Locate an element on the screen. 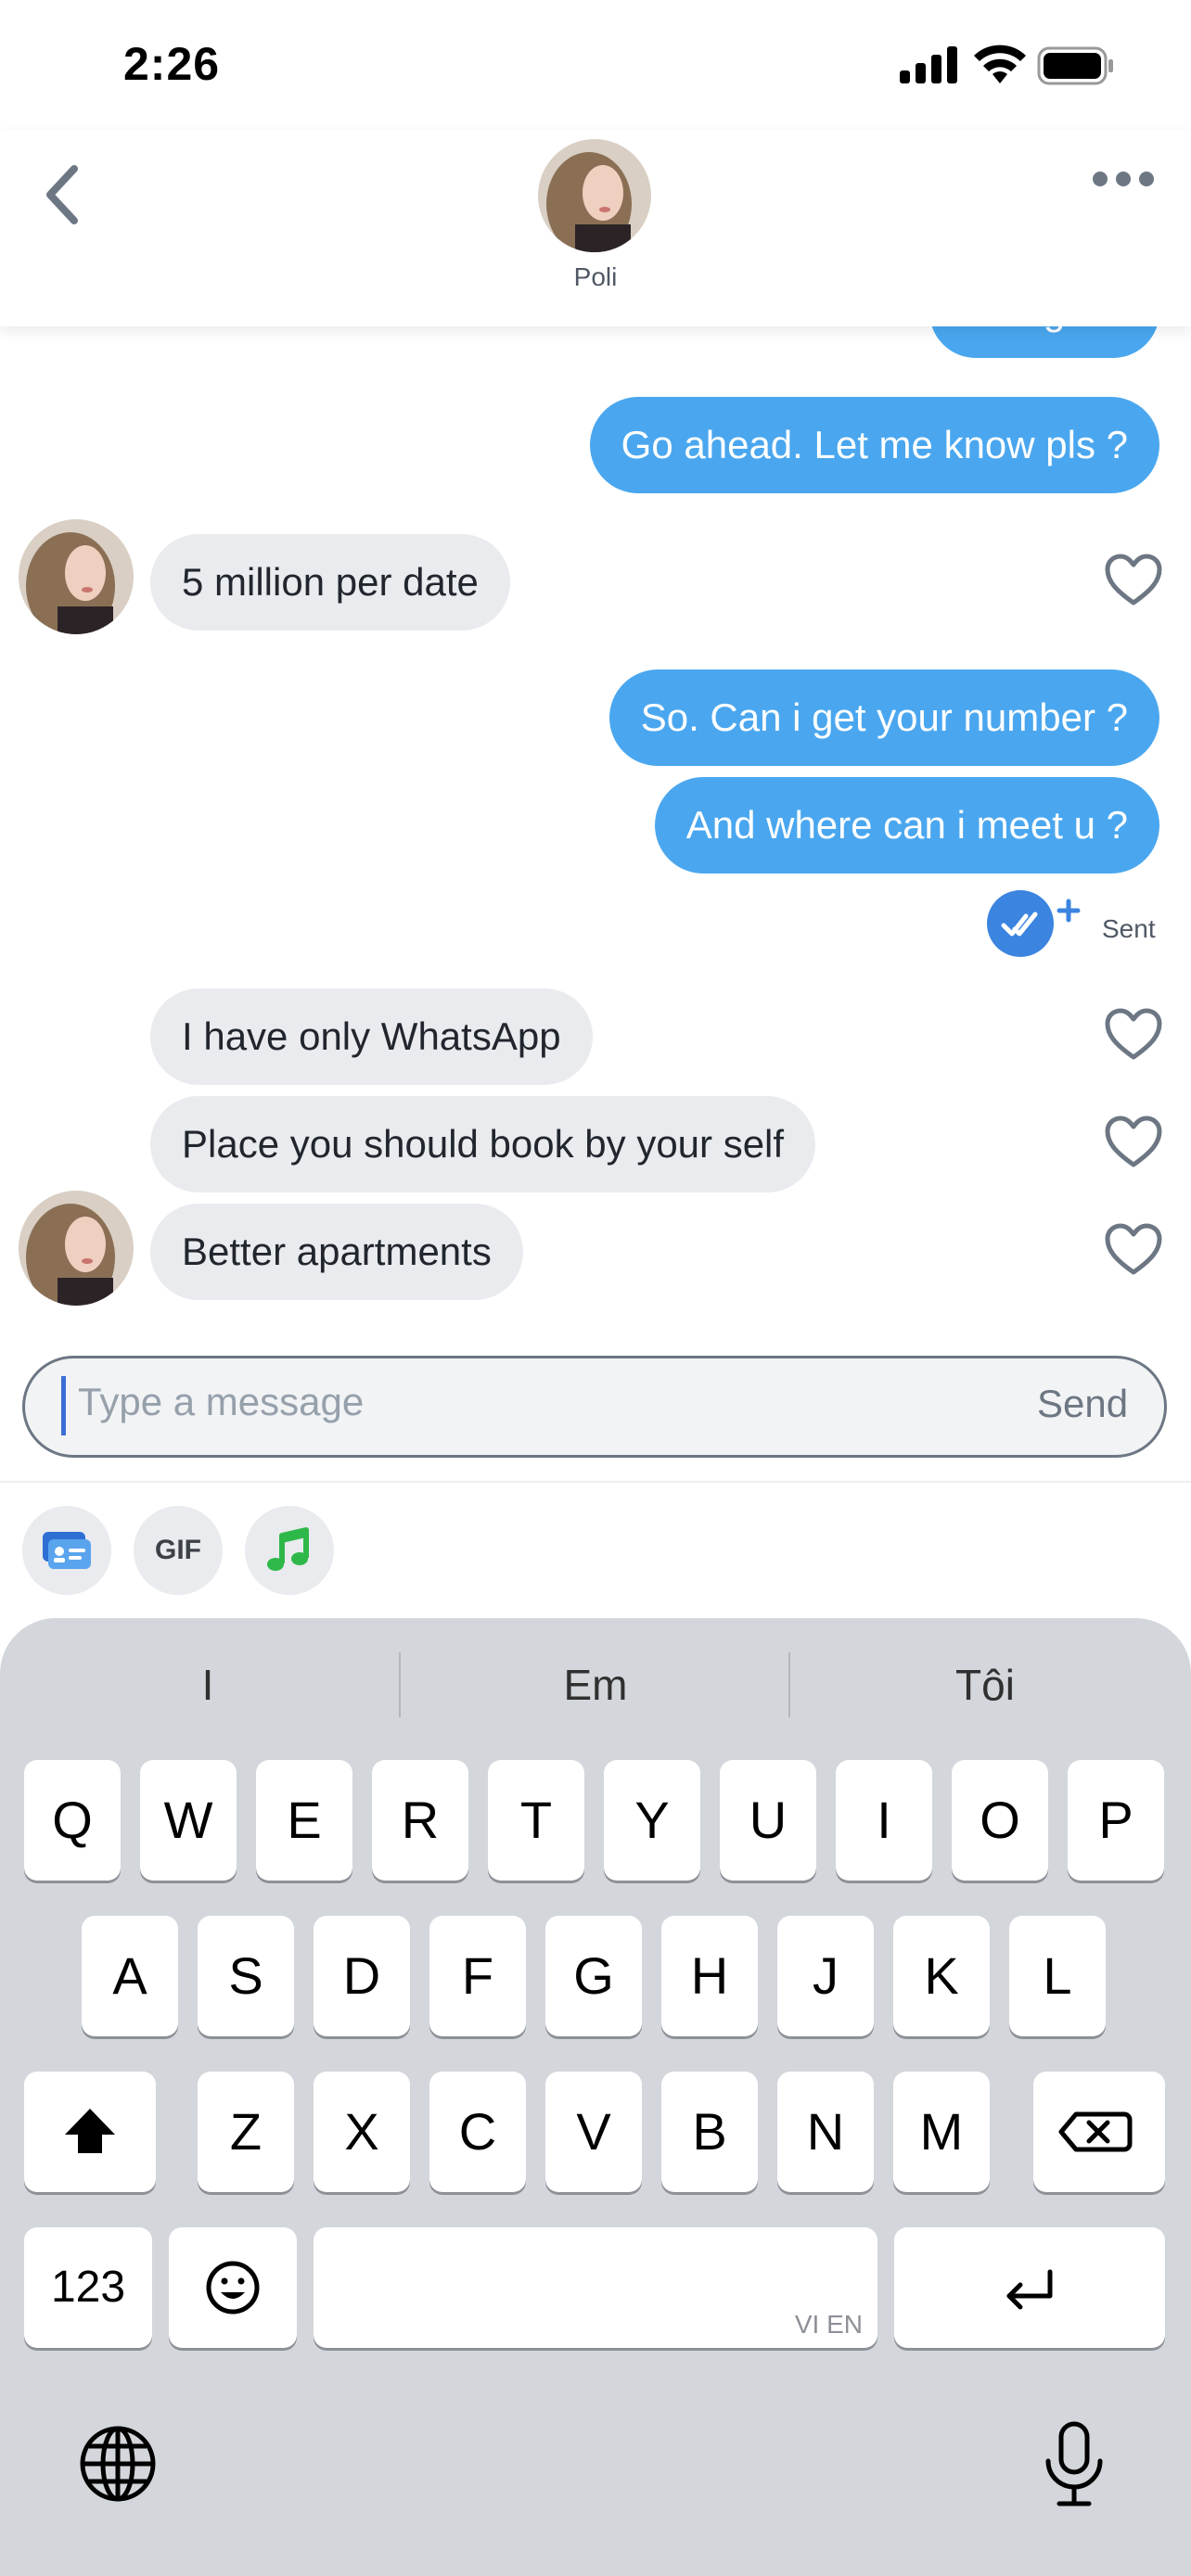 The image size is (1191, 2576). message-bubble-outgoing: So. Can i get your number ? is located at coordinates (883, 718).